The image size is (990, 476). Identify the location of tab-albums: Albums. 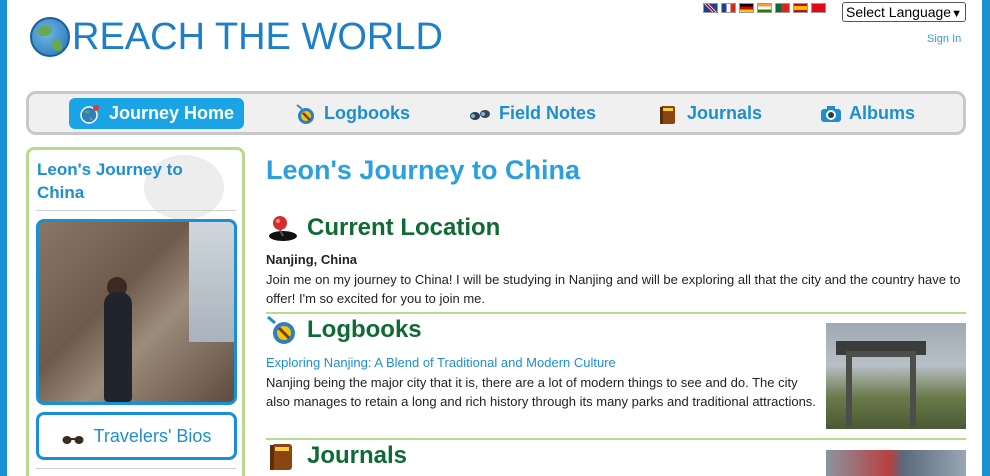
(867, 113).